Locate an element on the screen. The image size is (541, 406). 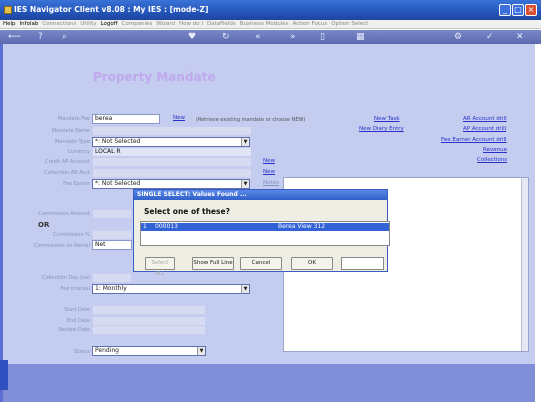
cancel-button: Cancel is located at coordinates (261, 263).